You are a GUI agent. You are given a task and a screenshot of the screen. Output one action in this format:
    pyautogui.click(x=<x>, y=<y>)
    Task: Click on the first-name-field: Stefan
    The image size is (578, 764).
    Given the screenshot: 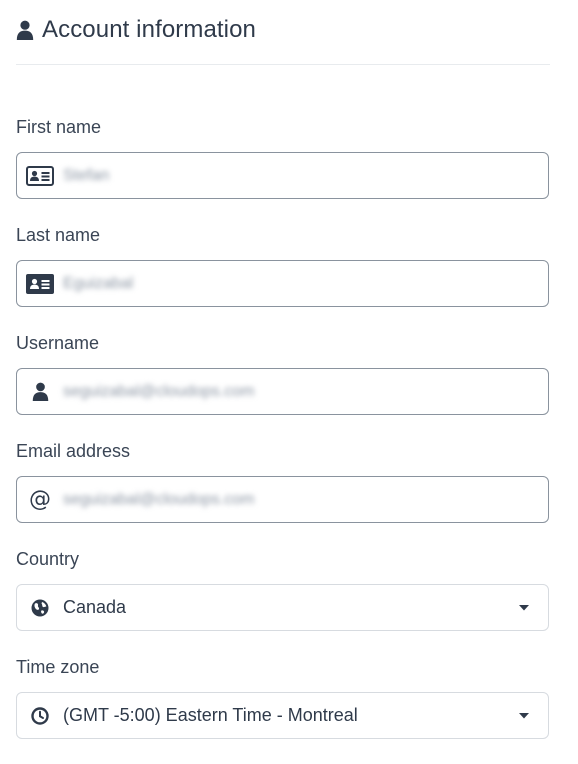 What is the action you would take?
    pyautogui.click(x=282, y=175)
    